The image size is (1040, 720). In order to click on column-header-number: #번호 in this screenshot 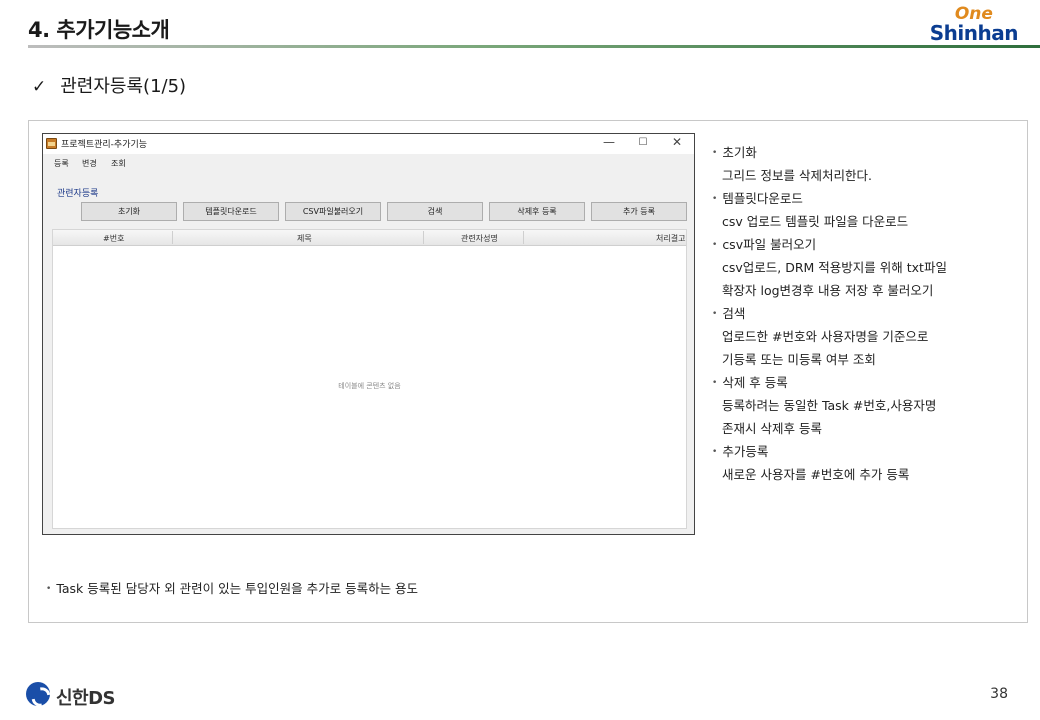, I will do `click(113, 238)`.